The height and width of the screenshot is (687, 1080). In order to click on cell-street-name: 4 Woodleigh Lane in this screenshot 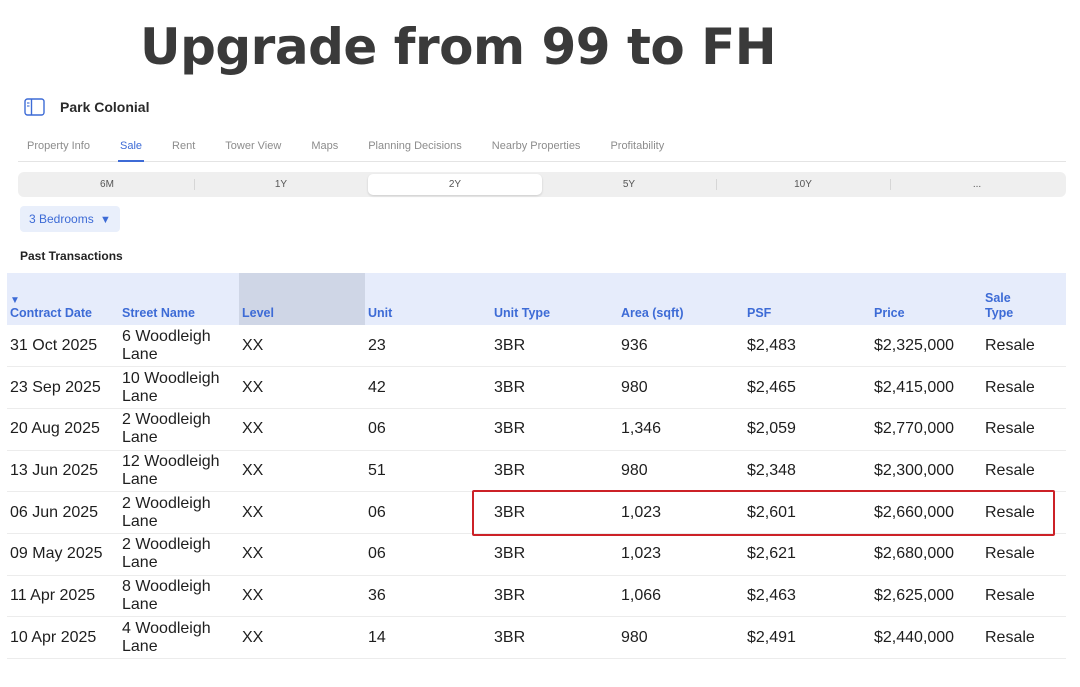, I will do `click(179, 637)`.